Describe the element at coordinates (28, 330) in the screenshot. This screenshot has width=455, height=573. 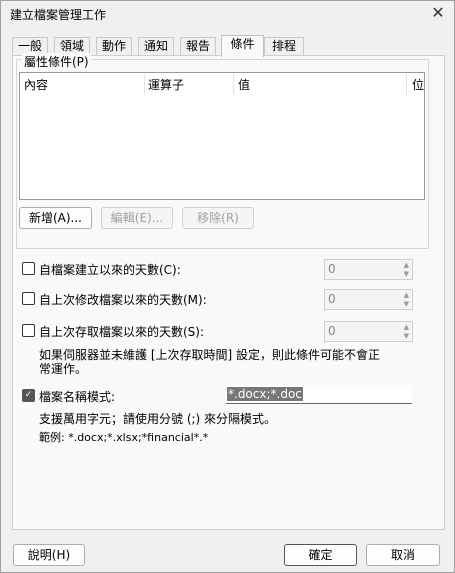
I see `accessed-days-checkbox` at that location.